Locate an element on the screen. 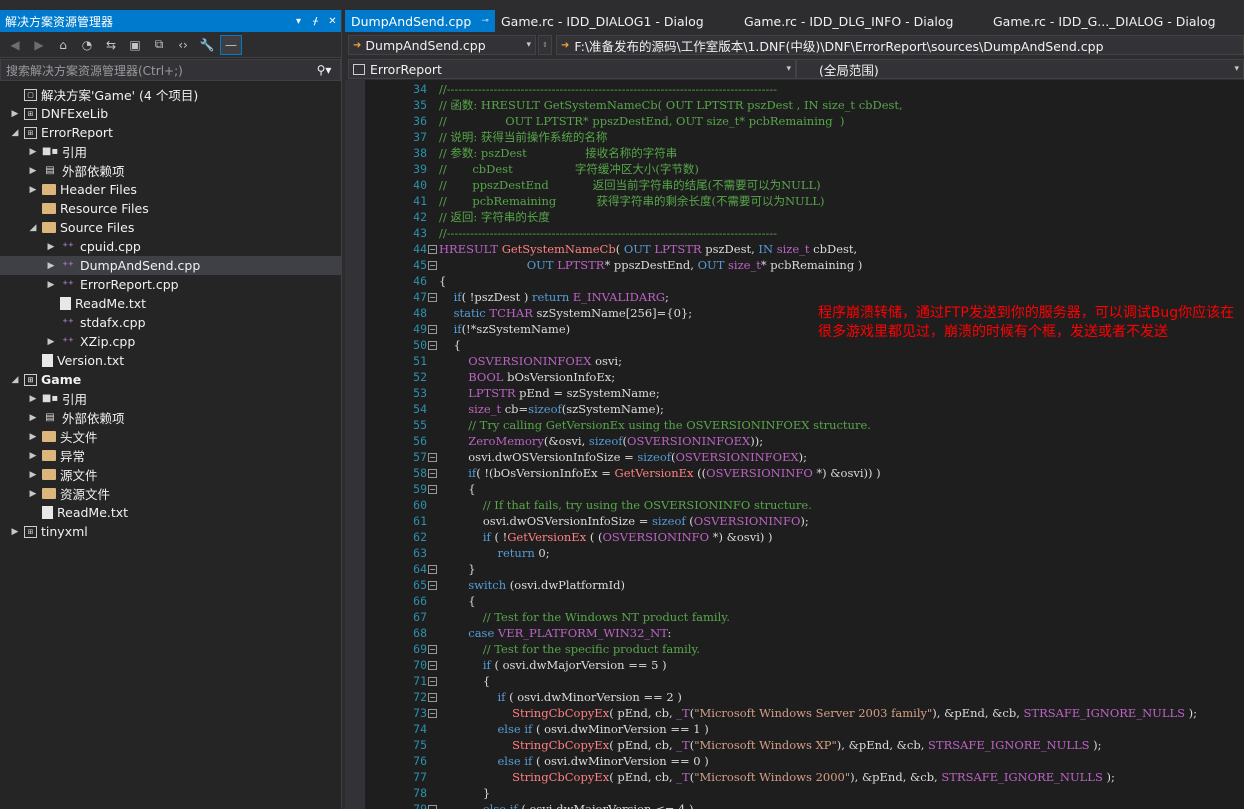 This screenshot has width=1244, height=809. solution-explorer-search: 搜索解决方案资源管理器(Ctrl+;) ⚲▾ is located at coordinates (170, 70).